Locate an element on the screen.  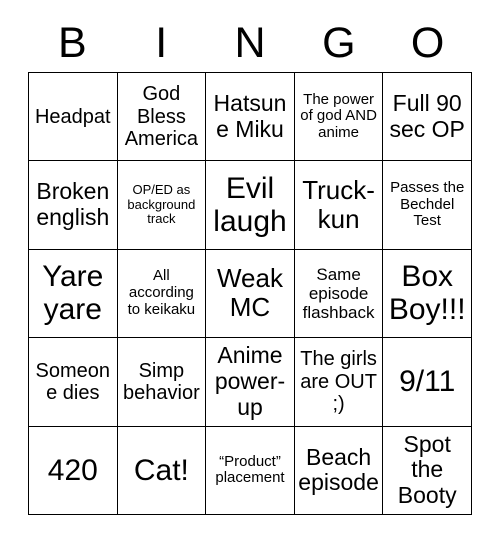
bingo-cell: The girls are OUT ;) is located at coordinates (339, 382).